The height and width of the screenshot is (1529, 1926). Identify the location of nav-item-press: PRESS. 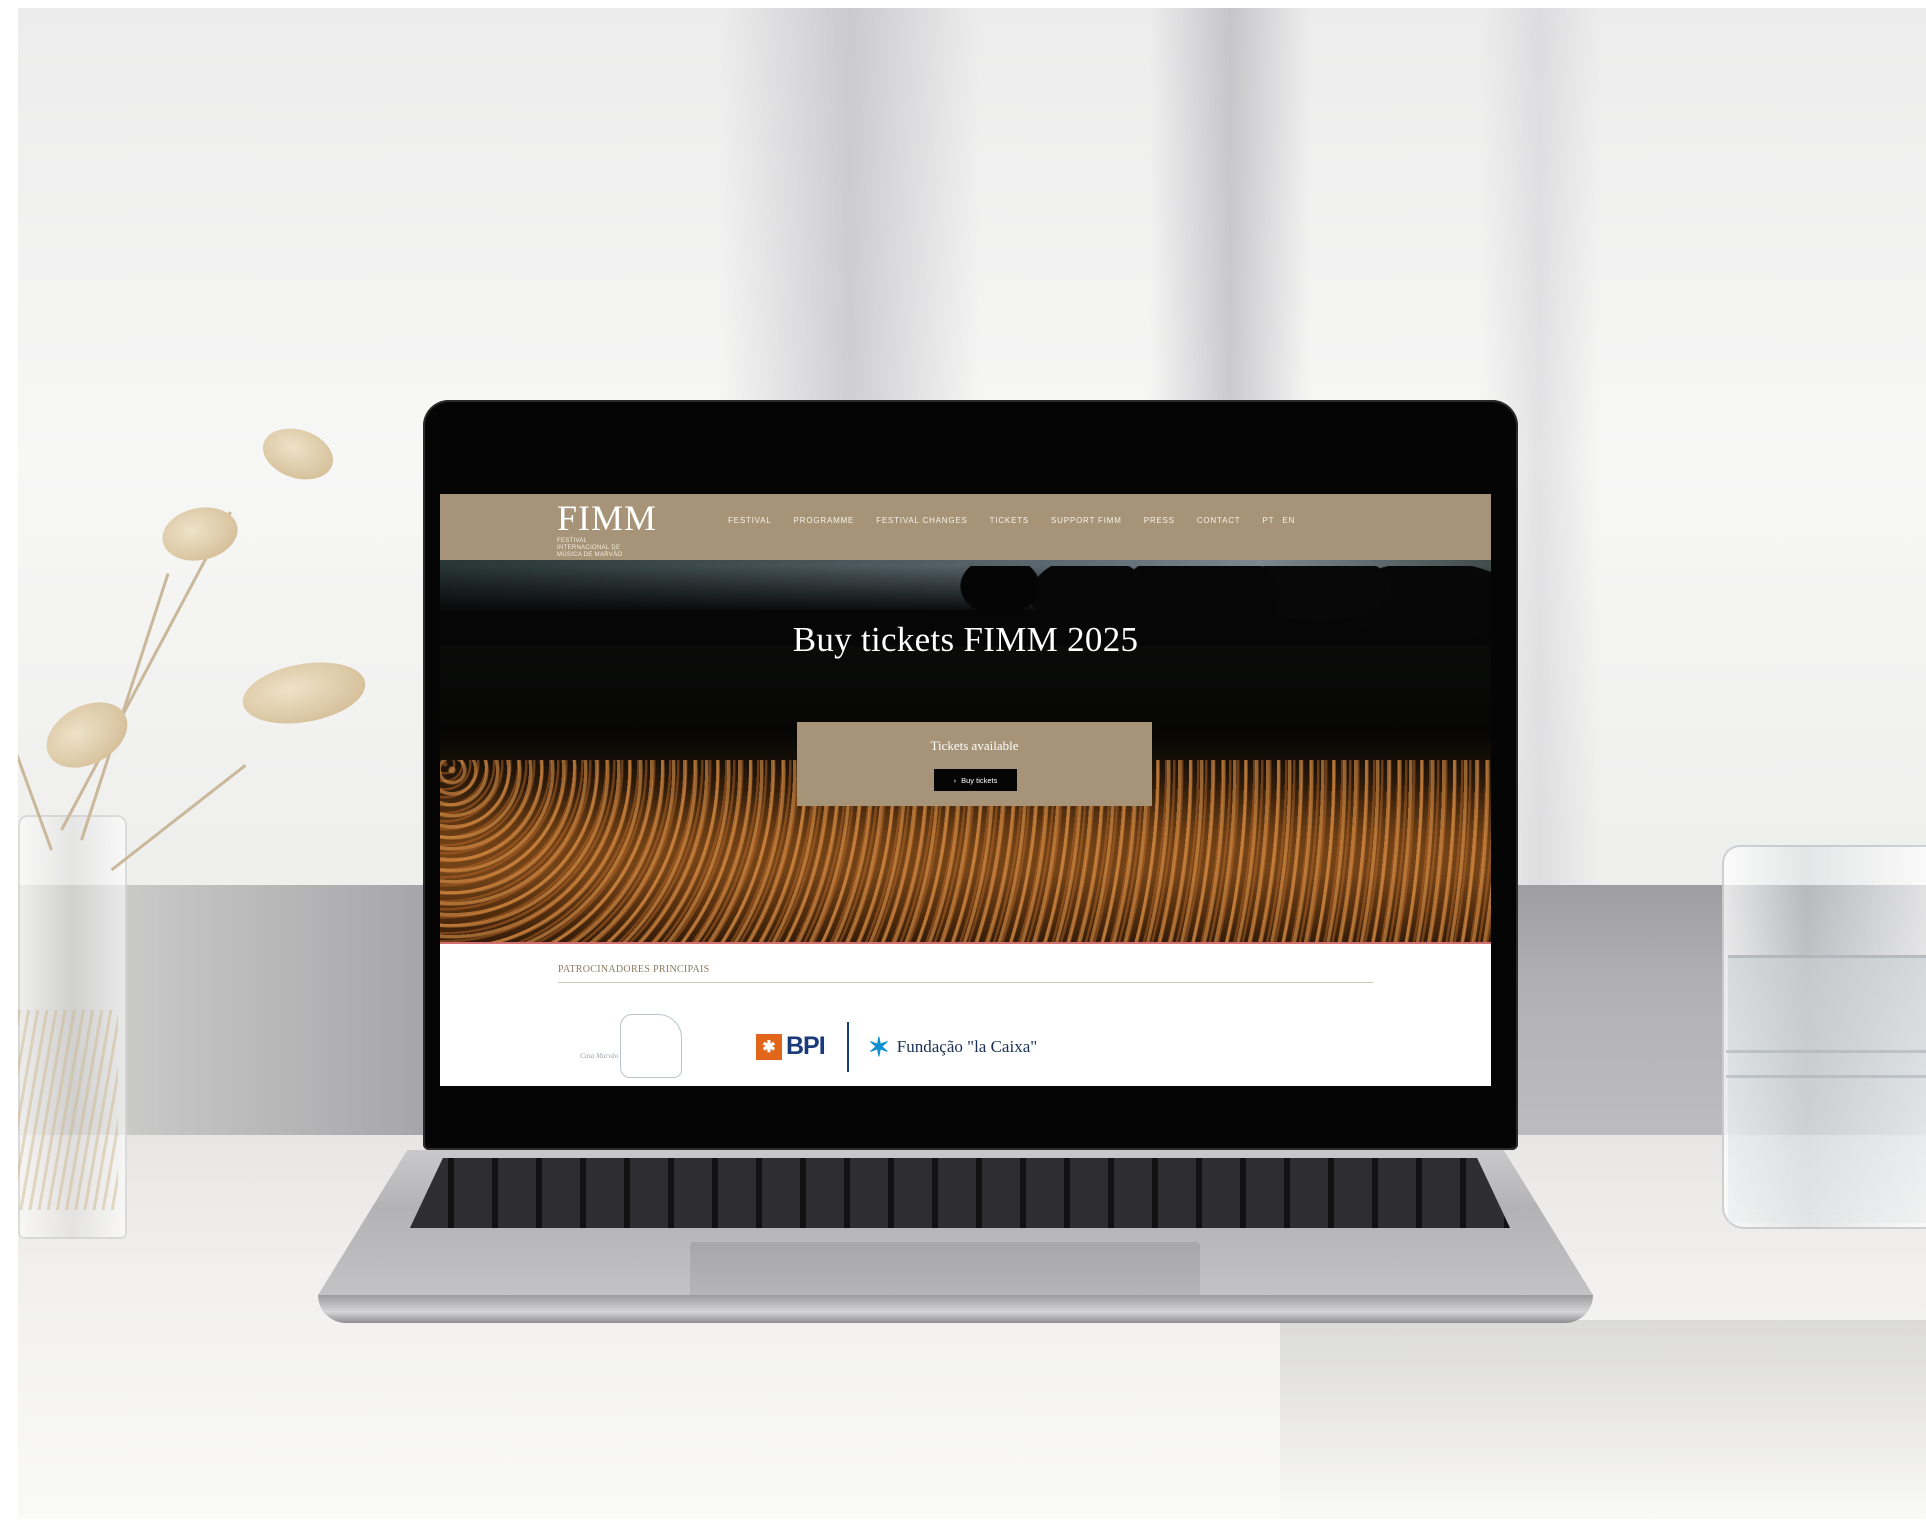
(1159, 520).